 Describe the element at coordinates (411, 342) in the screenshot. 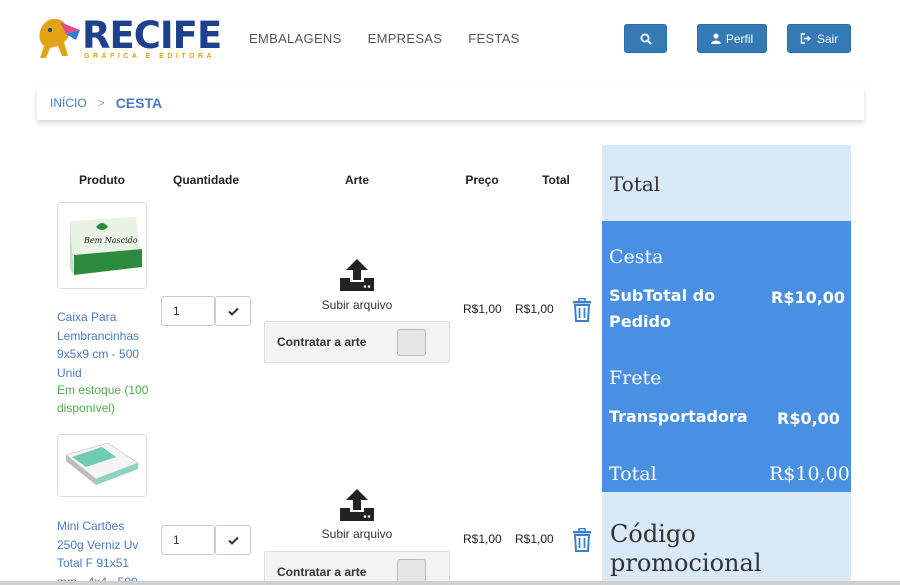

I see `hire-art-checkbox` at that location.